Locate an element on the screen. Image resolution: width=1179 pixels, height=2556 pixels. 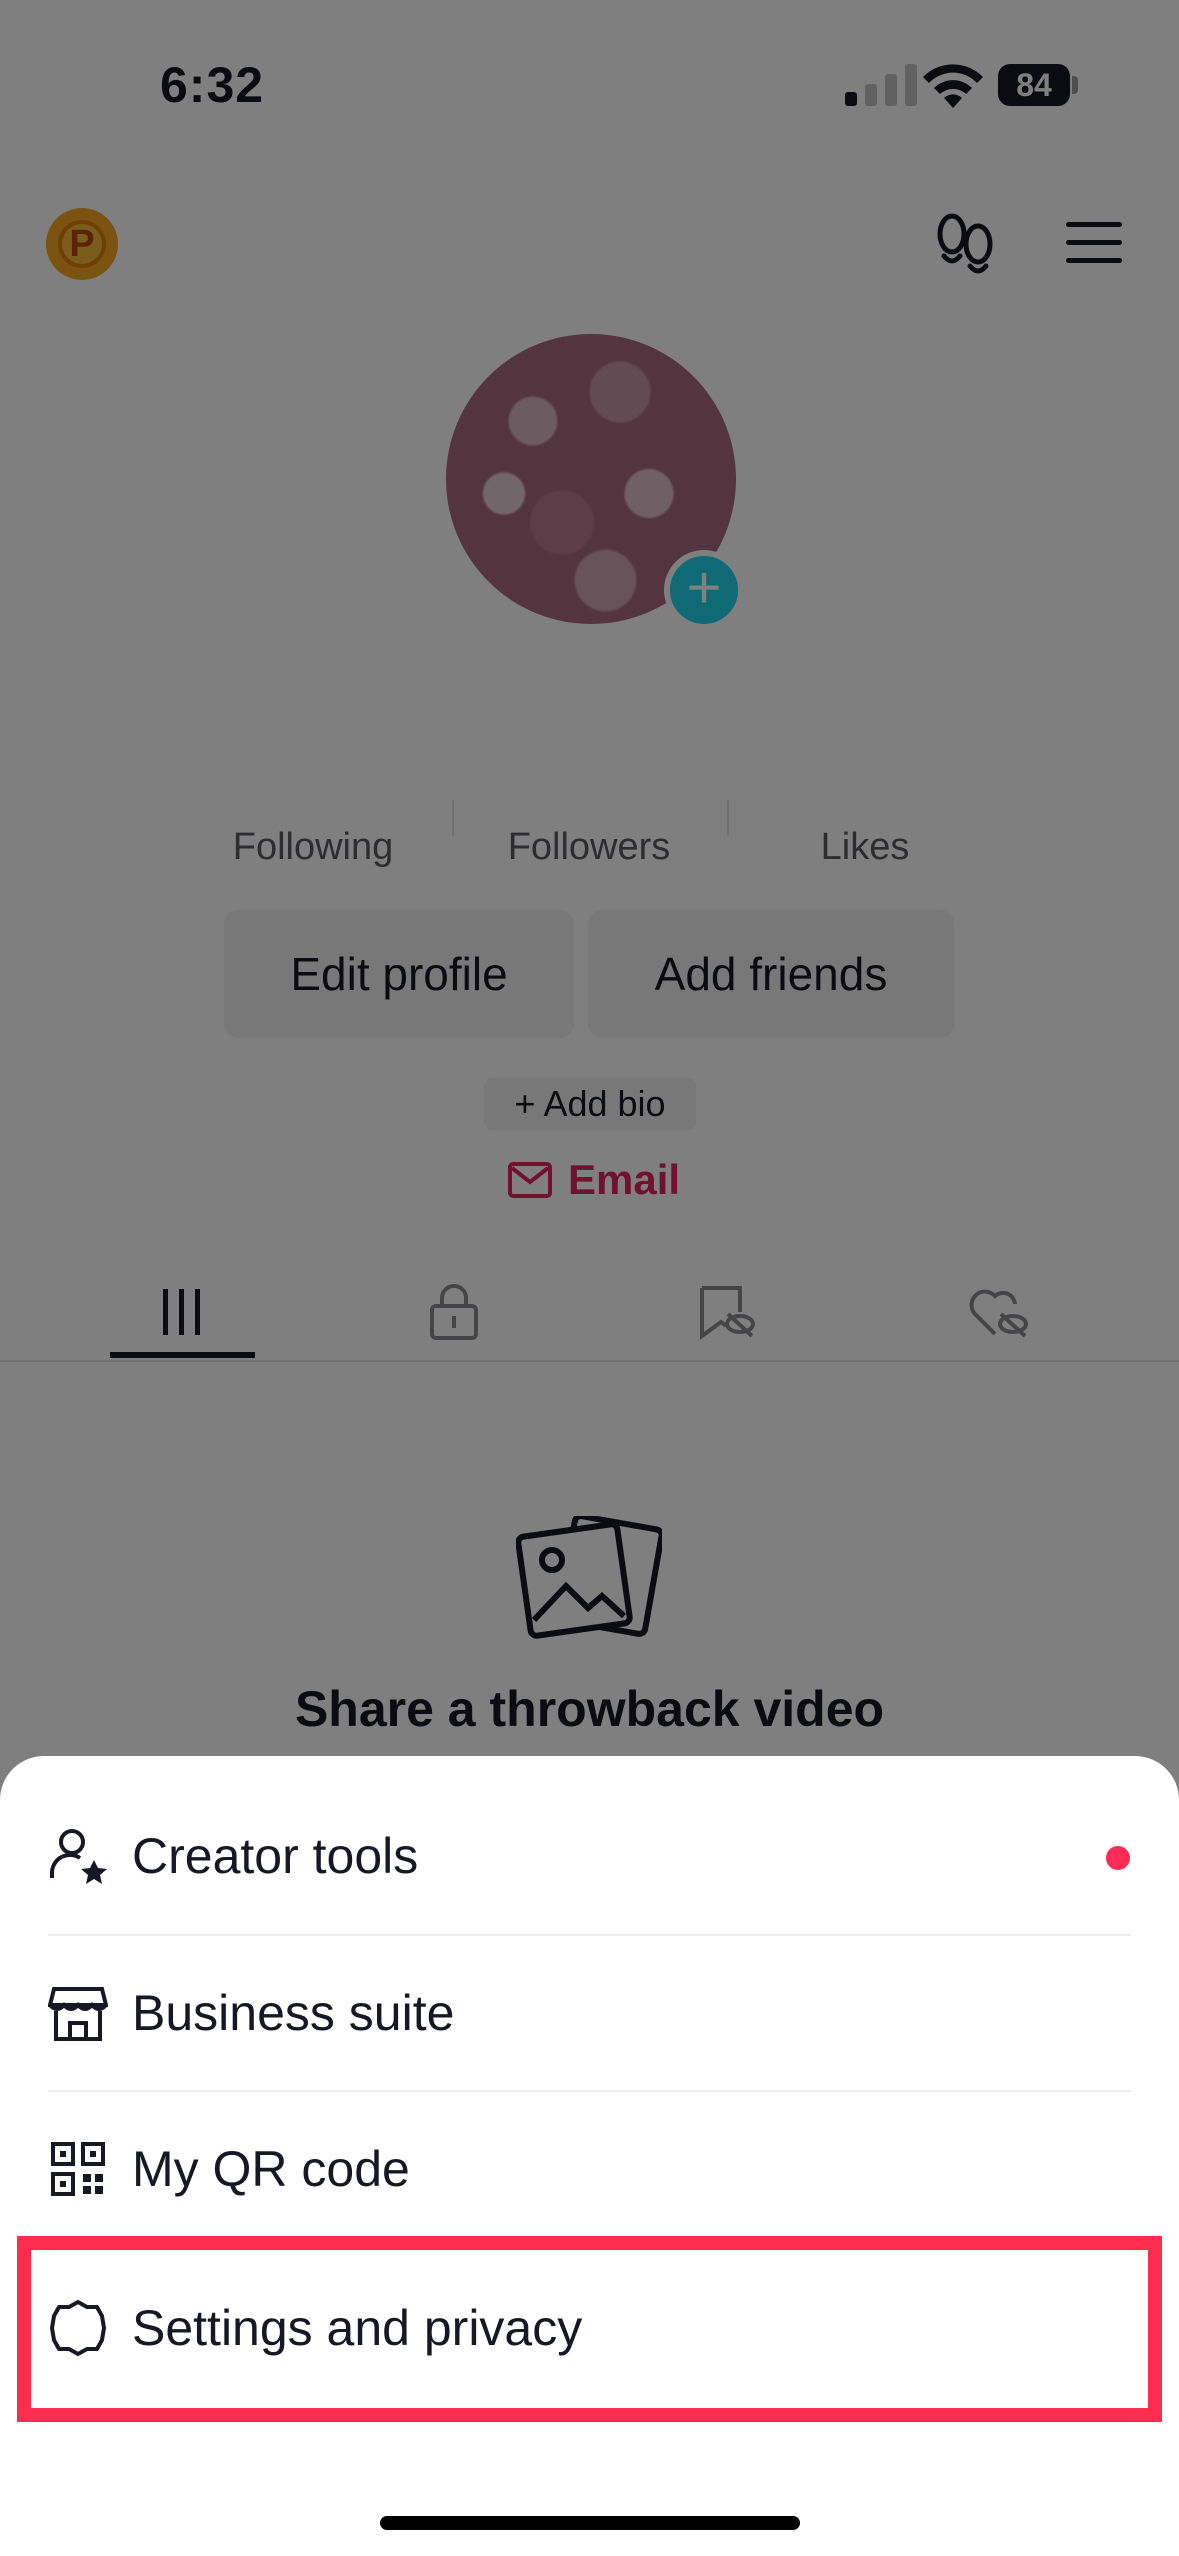
menu-item-label: Creator tools is located at coordinates (275, 1856).